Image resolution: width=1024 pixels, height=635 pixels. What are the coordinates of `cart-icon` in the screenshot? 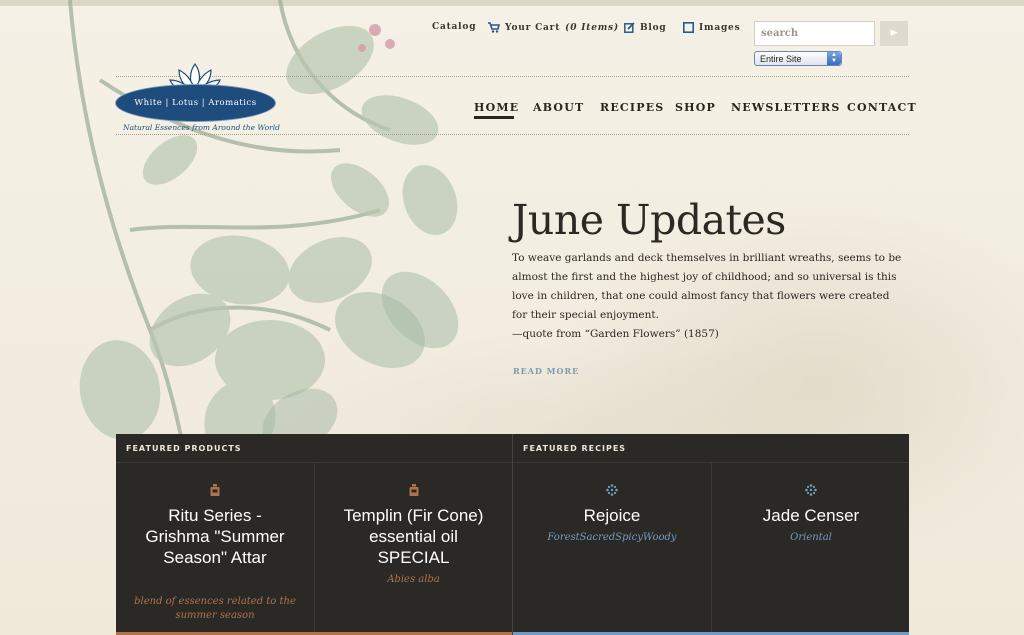 It's located at (494, 27).